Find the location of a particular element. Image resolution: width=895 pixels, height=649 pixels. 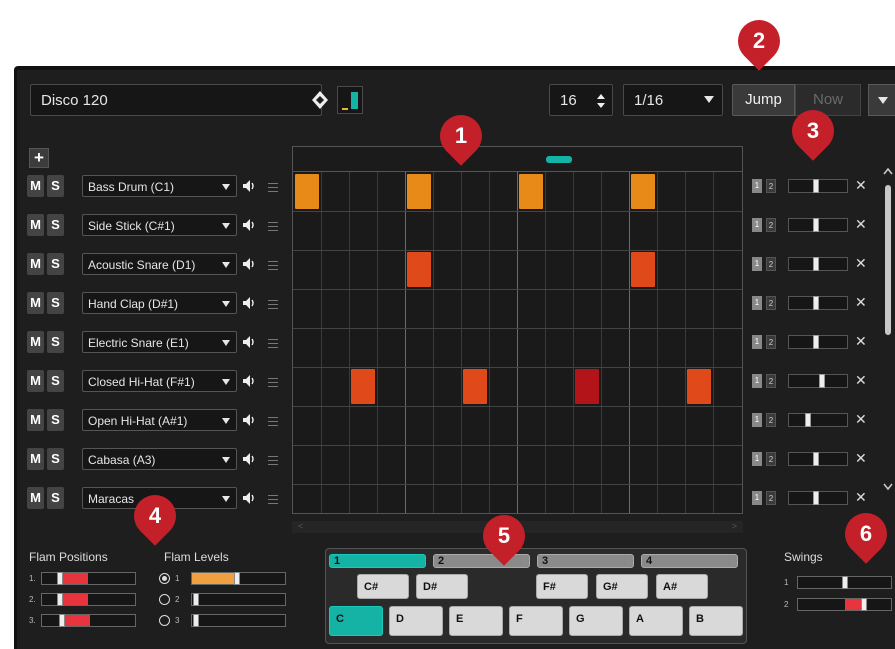

instrument-select: Bass Drum (C1) is located at coordinates (159, 186).